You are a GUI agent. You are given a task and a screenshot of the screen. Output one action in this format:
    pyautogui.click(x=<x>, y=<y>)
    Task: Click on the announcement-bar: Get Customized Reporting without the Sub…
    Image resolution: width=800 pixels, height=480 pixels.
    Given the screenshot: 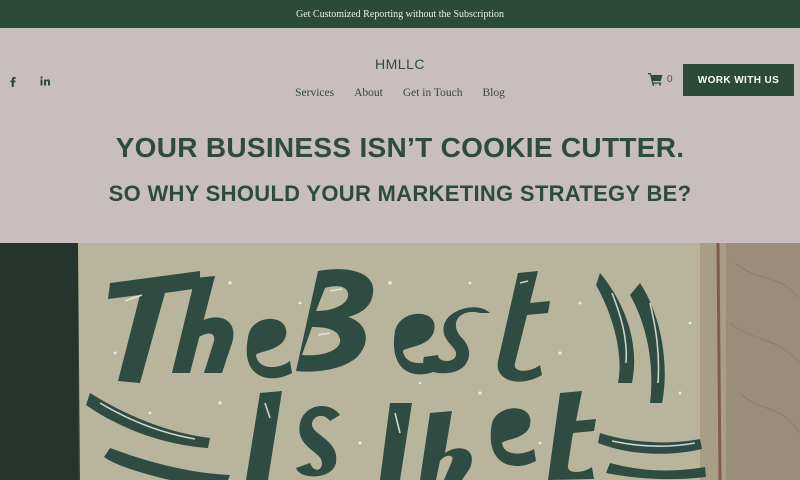 What is the action you would take?
    pyautogui.click(x=400, y=14)
    